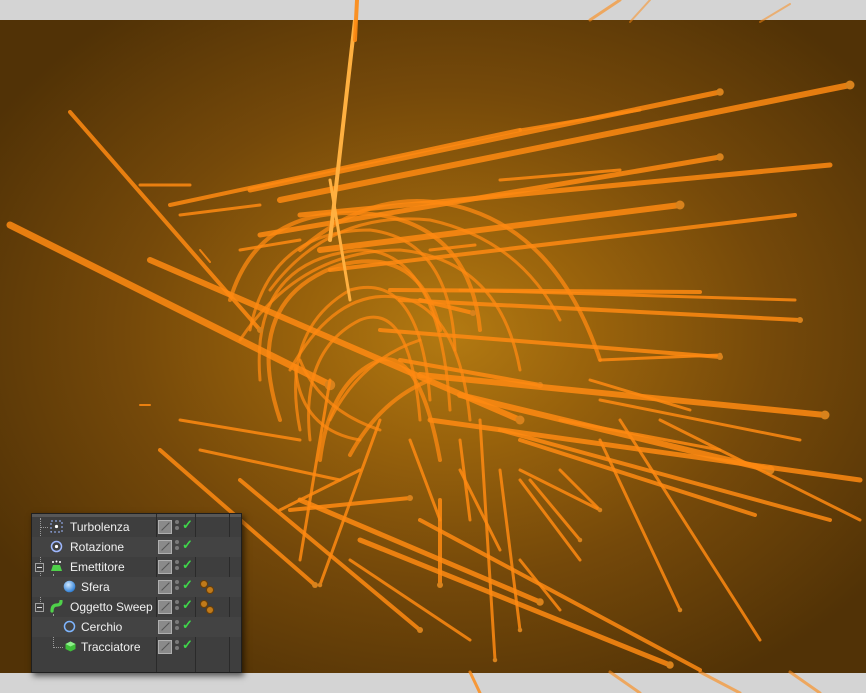  I want to click on object-label: Cerchio, so click(102, 627).